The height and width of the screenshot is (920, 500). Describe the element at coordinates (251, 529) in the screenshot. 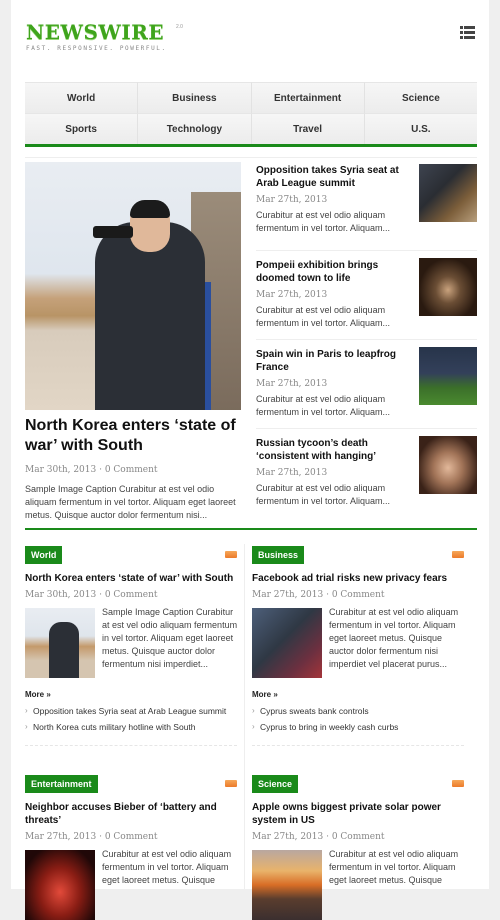

I see `section-divider` at that location.